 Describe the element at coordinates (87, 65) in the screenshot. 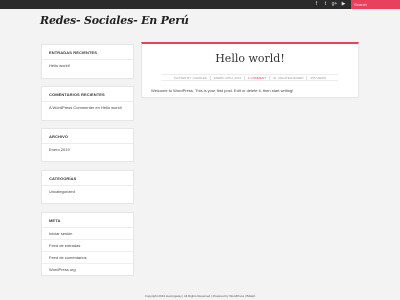

I see `recent-post-link: Hello world!` at that location.